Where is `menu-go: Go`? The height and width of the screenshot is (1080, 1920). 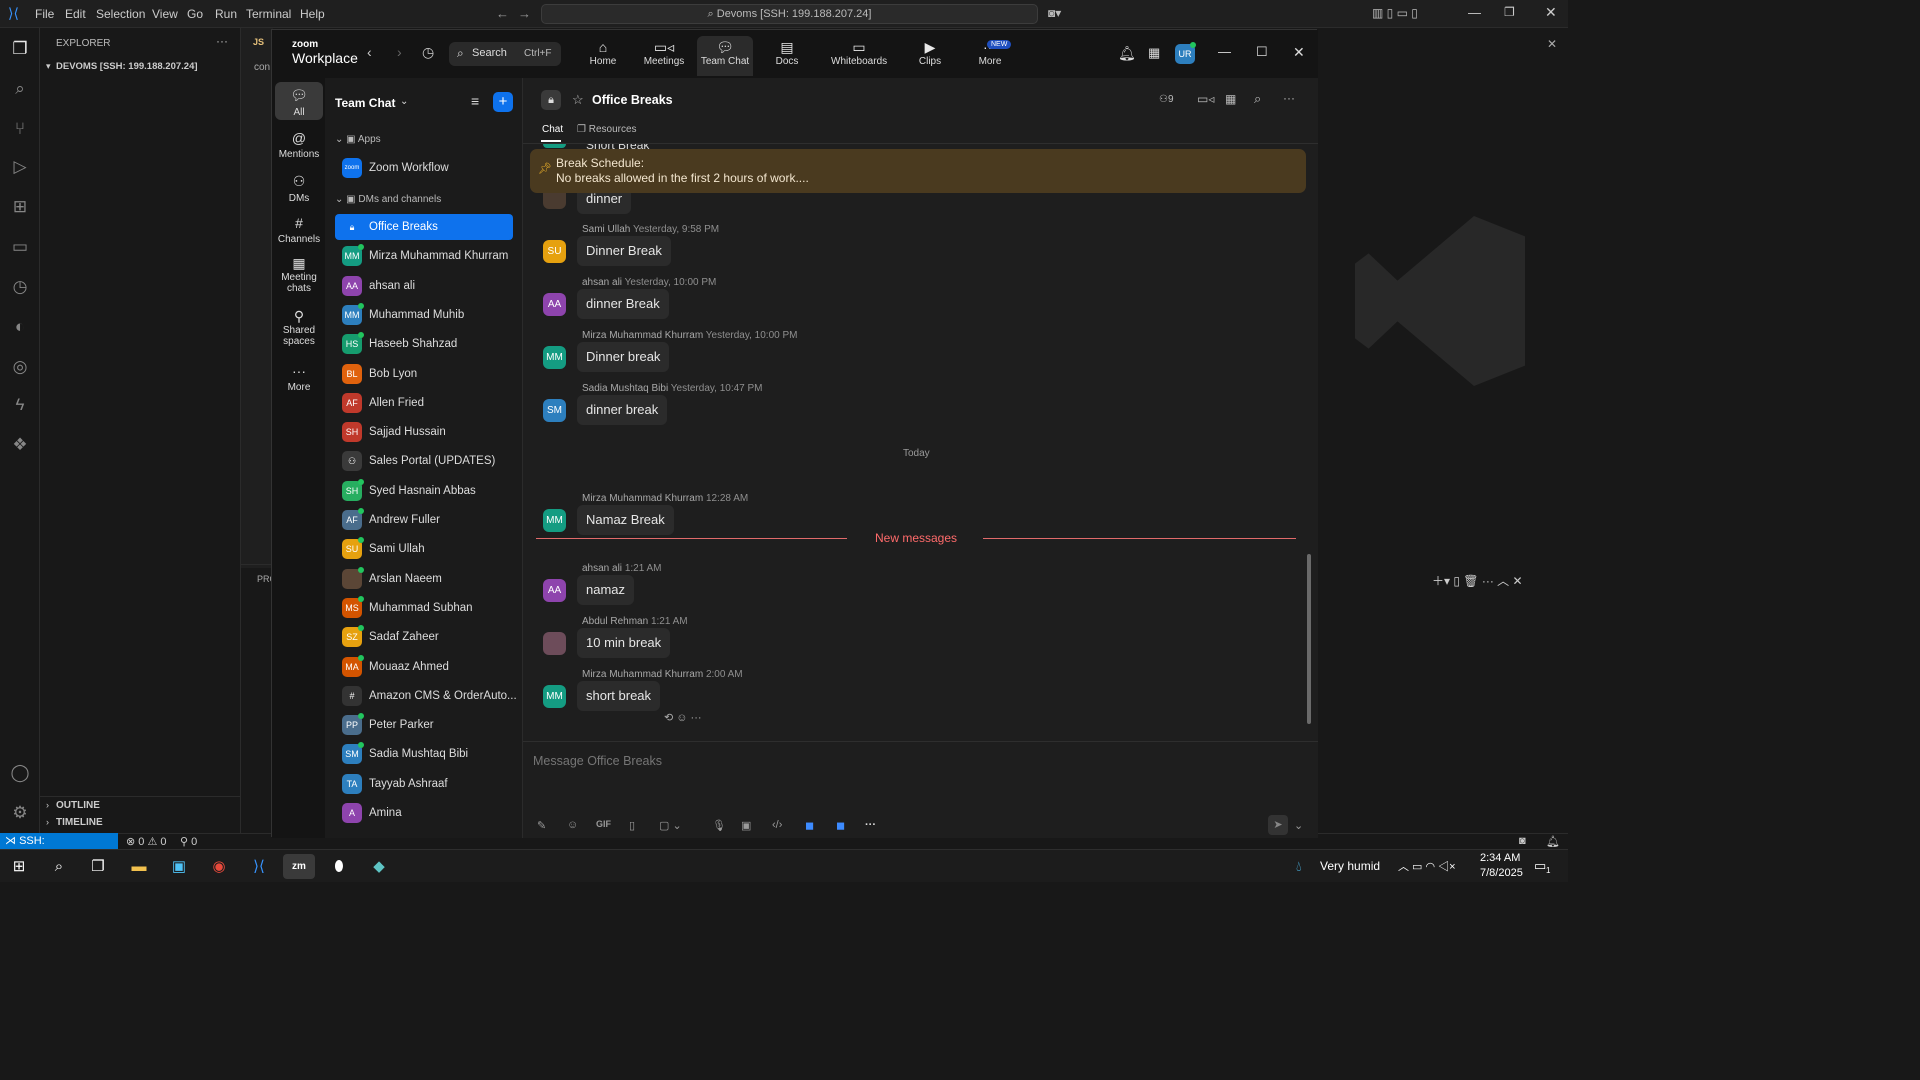
menu-go: Go is located at coordinates (195, 14).